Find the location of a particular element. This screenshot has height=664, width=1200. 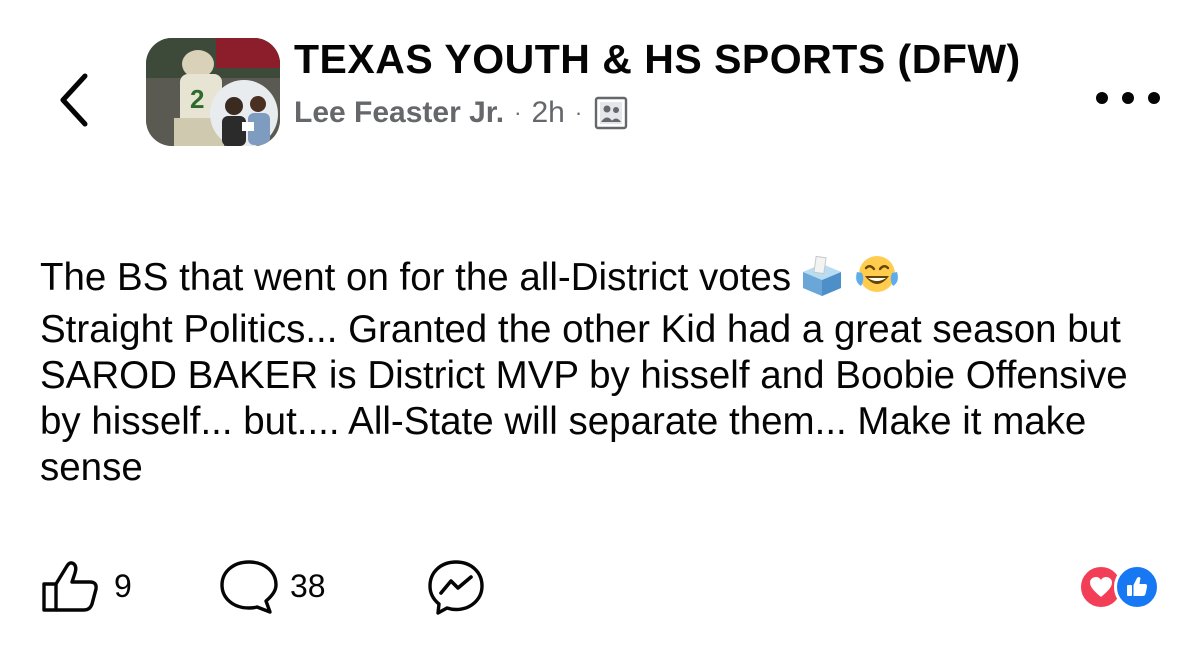

post-time: 2h is located at coordinates (547, 113).